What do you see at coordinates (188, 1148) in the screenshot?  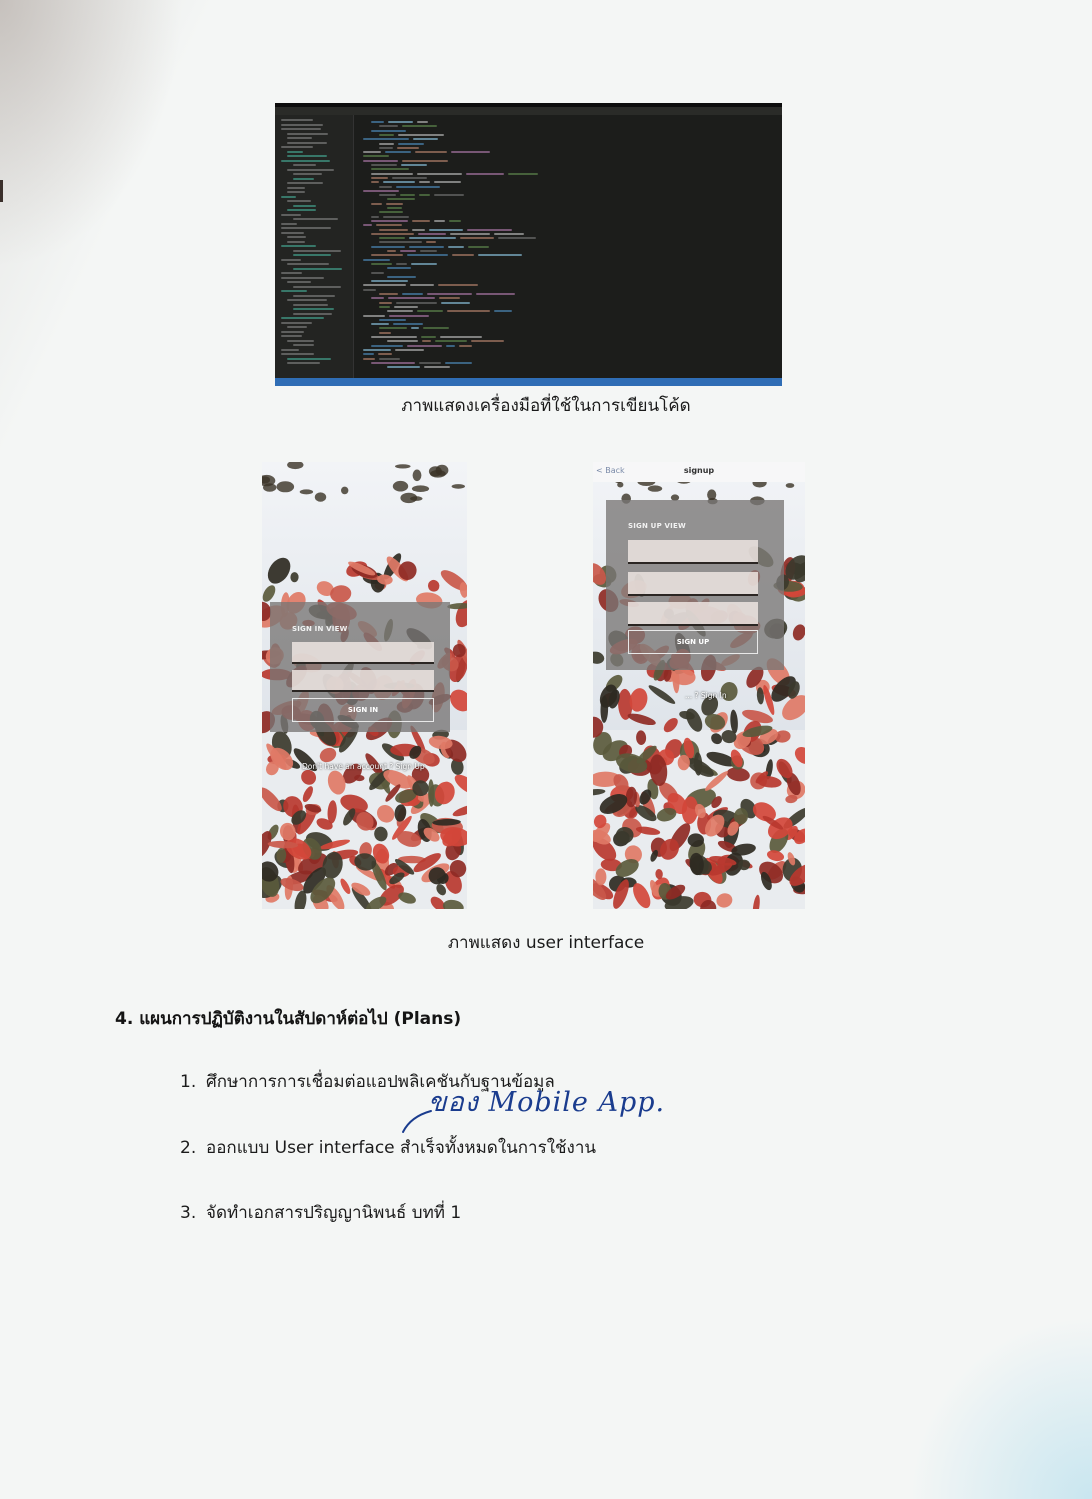 I see `plan-number: 2.` at bounding box center [188, 1148].